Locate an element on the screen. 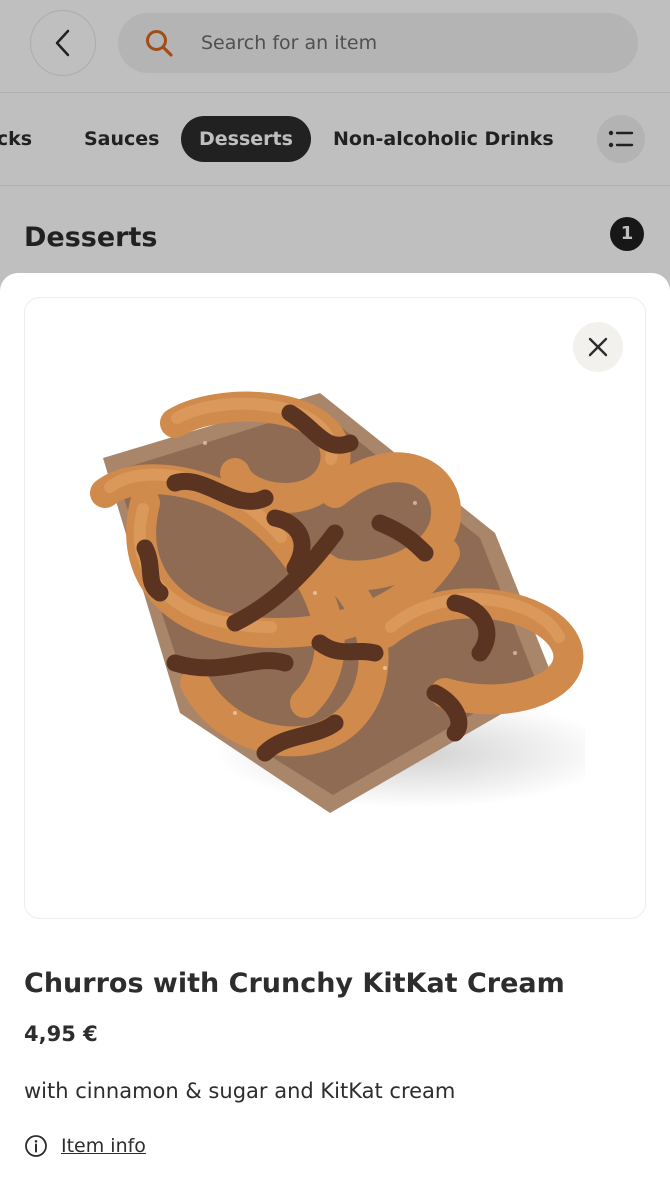 Image resolution: width=670 pixels, height=1200 pixels. item-info-label: Item info is located at coordinates (103, 1146).